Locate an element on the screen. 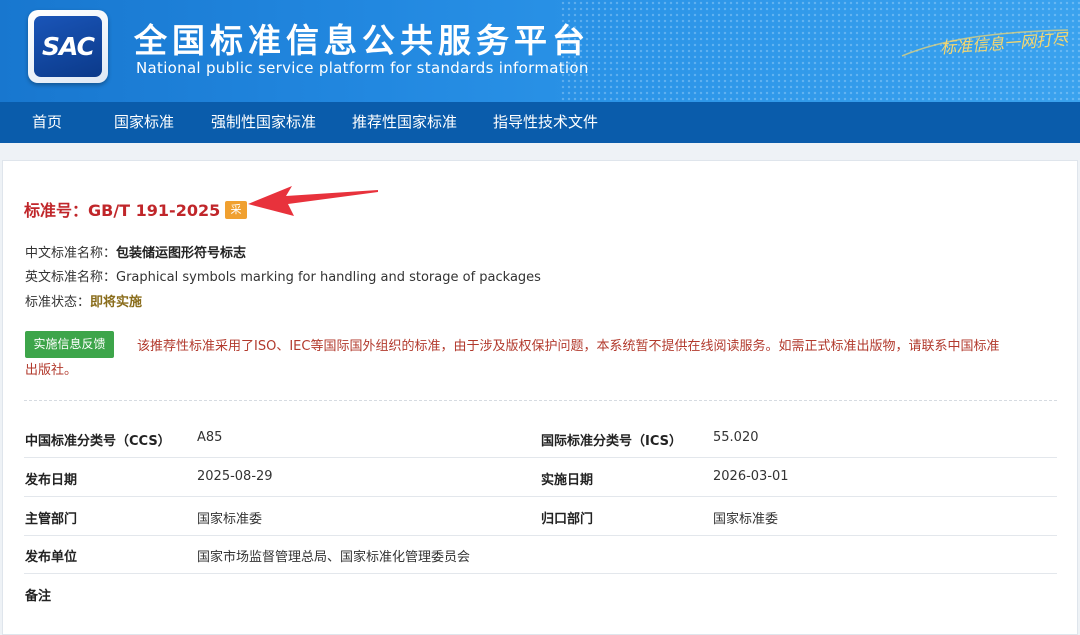  centralized-value: 国家标准委 is located at coordinates (746, 519).